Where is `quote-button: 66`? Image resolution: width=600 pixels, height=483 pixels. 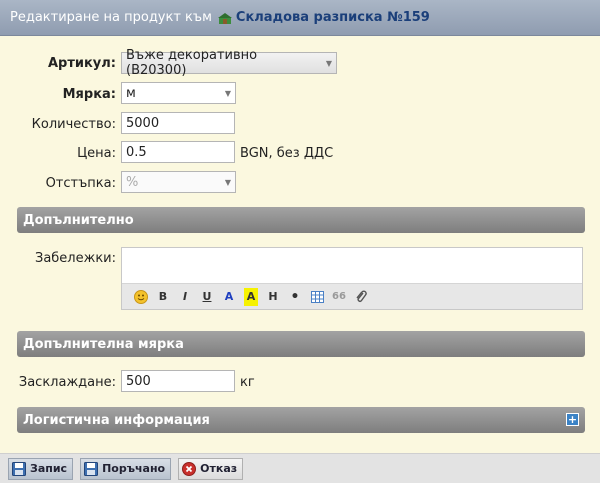
quote-button: 66 is located at coordinates (339, 297).